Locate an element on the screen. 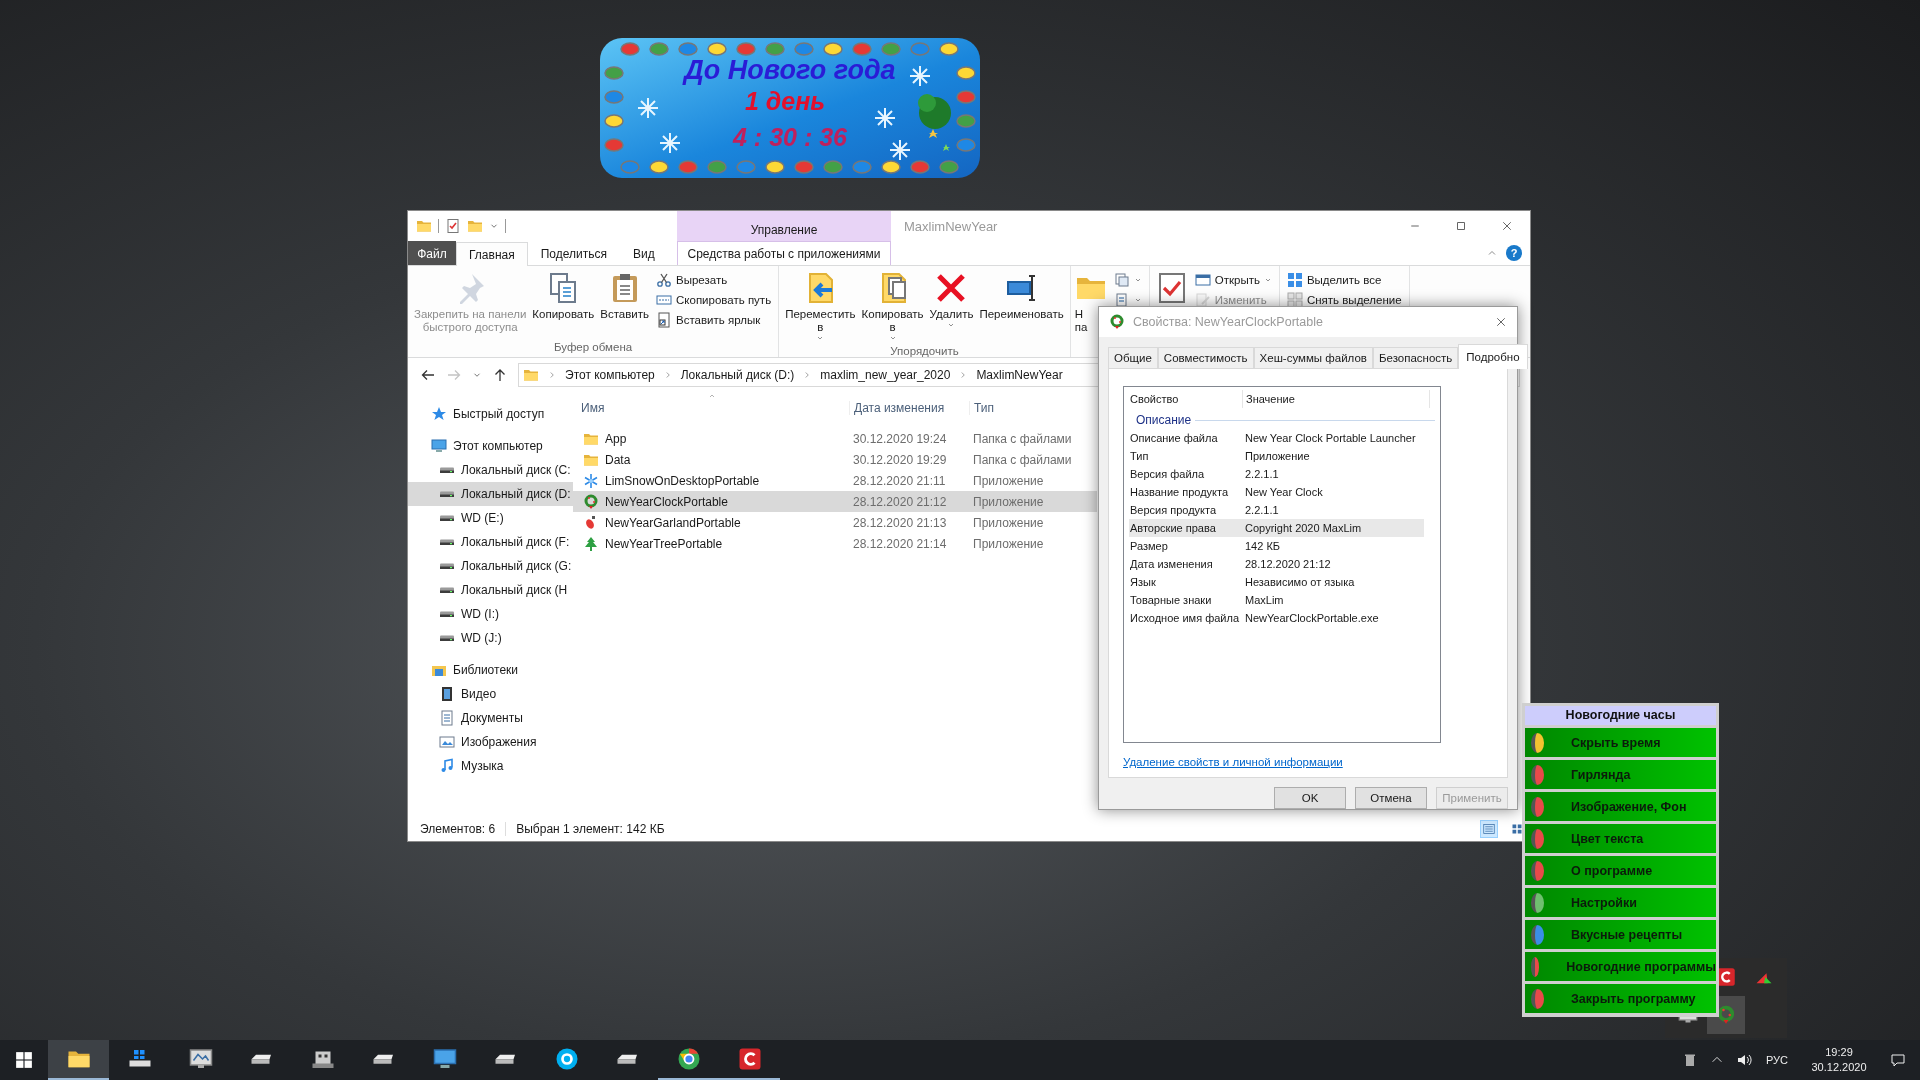 The width and height of the screenshot is (1920, 1080). dialog-tab: Хеш-суммы файлов is located at coordinates (1313, 357).